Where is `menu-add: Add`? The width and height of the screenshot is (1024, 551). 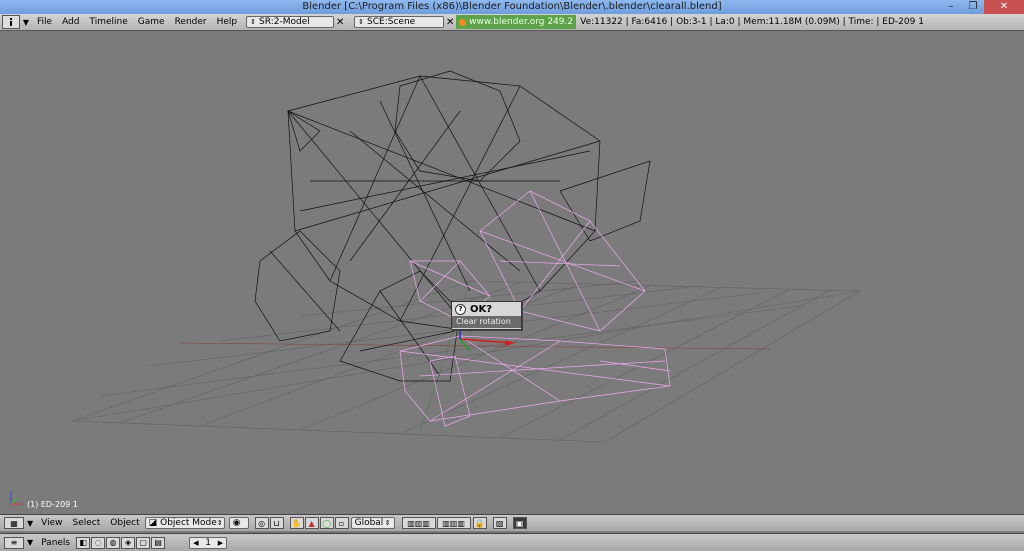
menu-add: Add is located at coordinates (70, 22).